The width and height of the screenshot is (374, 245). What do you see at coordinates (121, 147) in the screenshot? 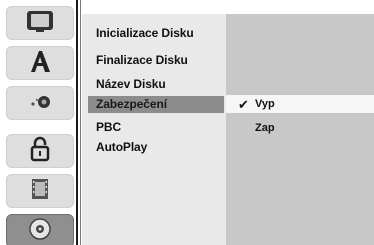
I see `menu-item-autoplay: AutoPlay` at bounding box center [121, 147].